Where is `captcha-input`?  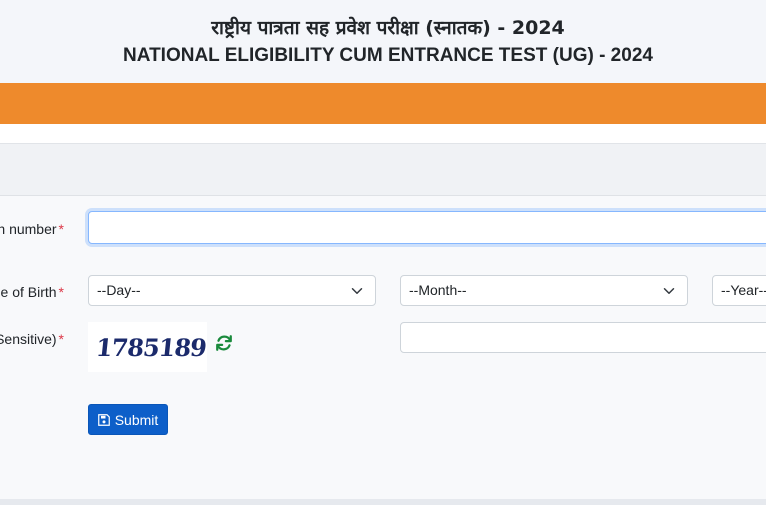
captcha-input is located at coordinates (583, 337).